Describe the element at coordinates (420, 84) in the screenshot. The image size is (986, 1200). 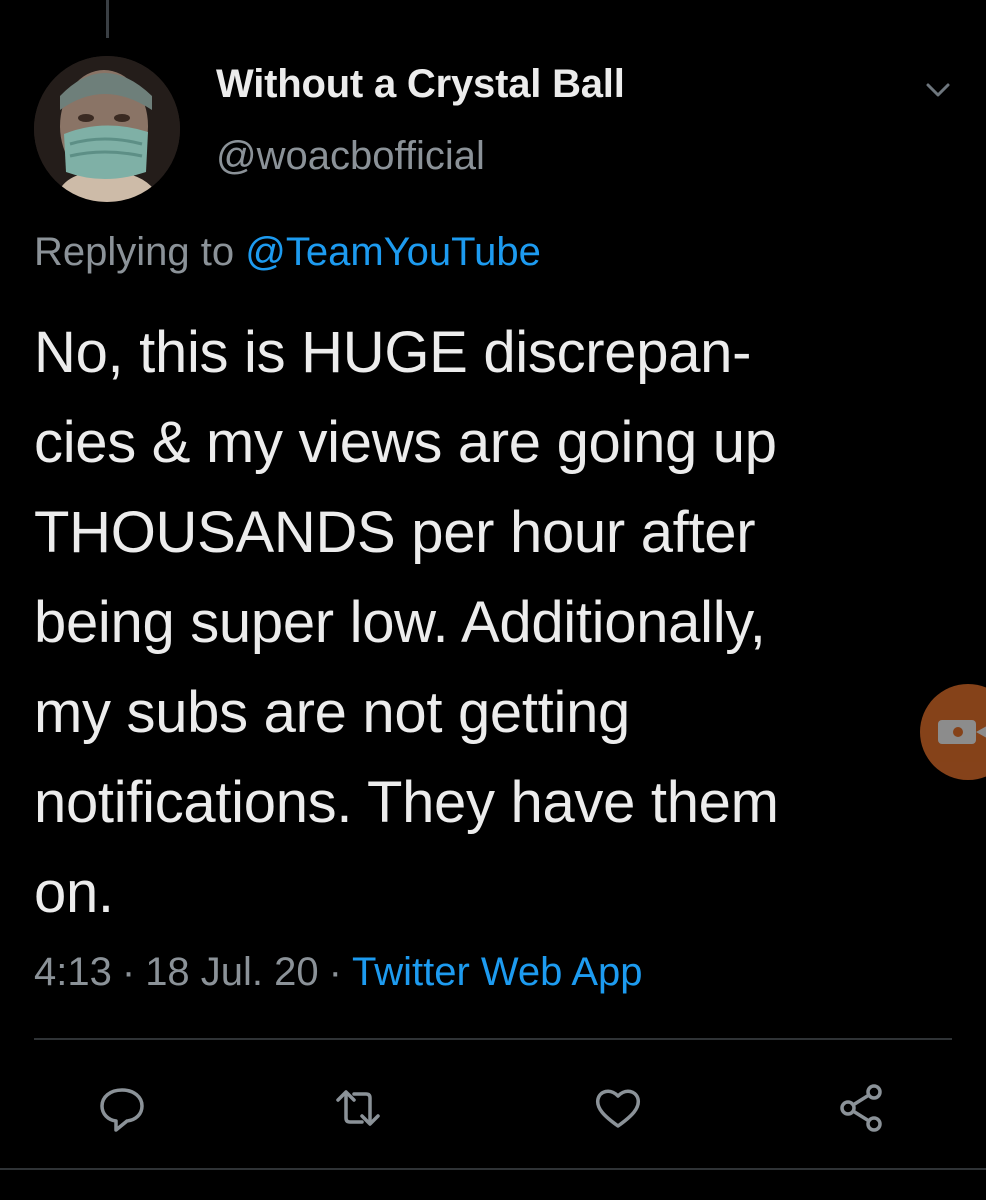
I see `author-display-name: Without a Crystal Ball` at that location.